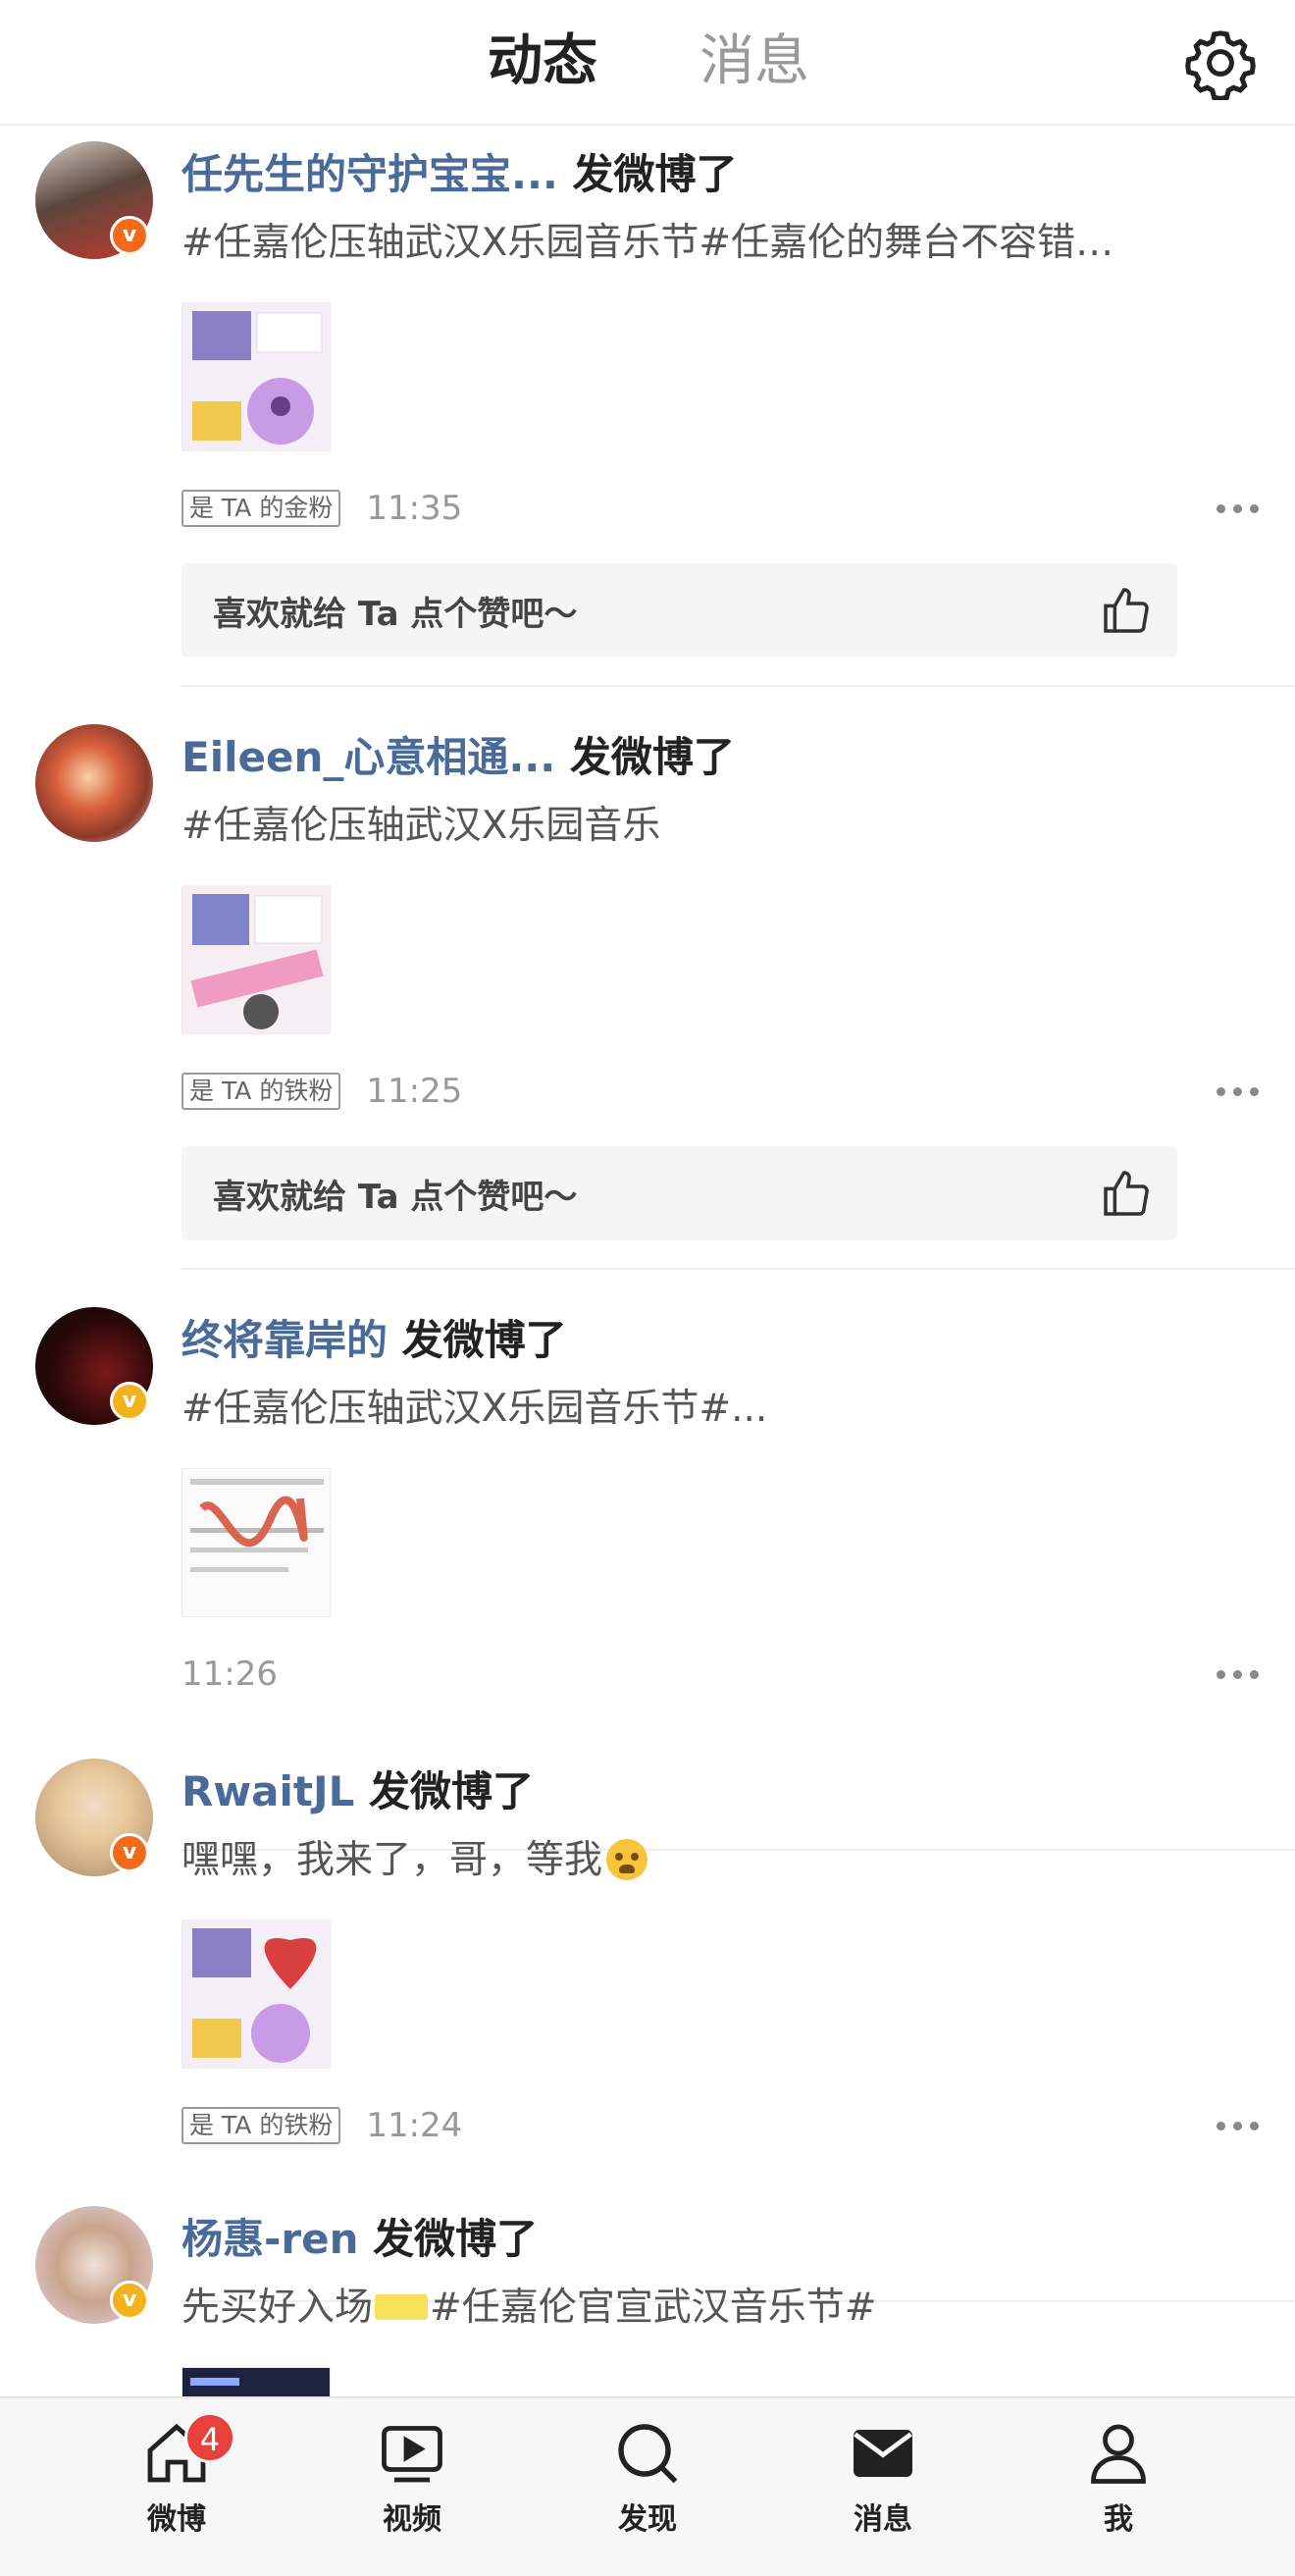 The width and height of the screenshot is (1295, 2576). I want to click on username-link: 终将靠岸的, so click(284, 1340).